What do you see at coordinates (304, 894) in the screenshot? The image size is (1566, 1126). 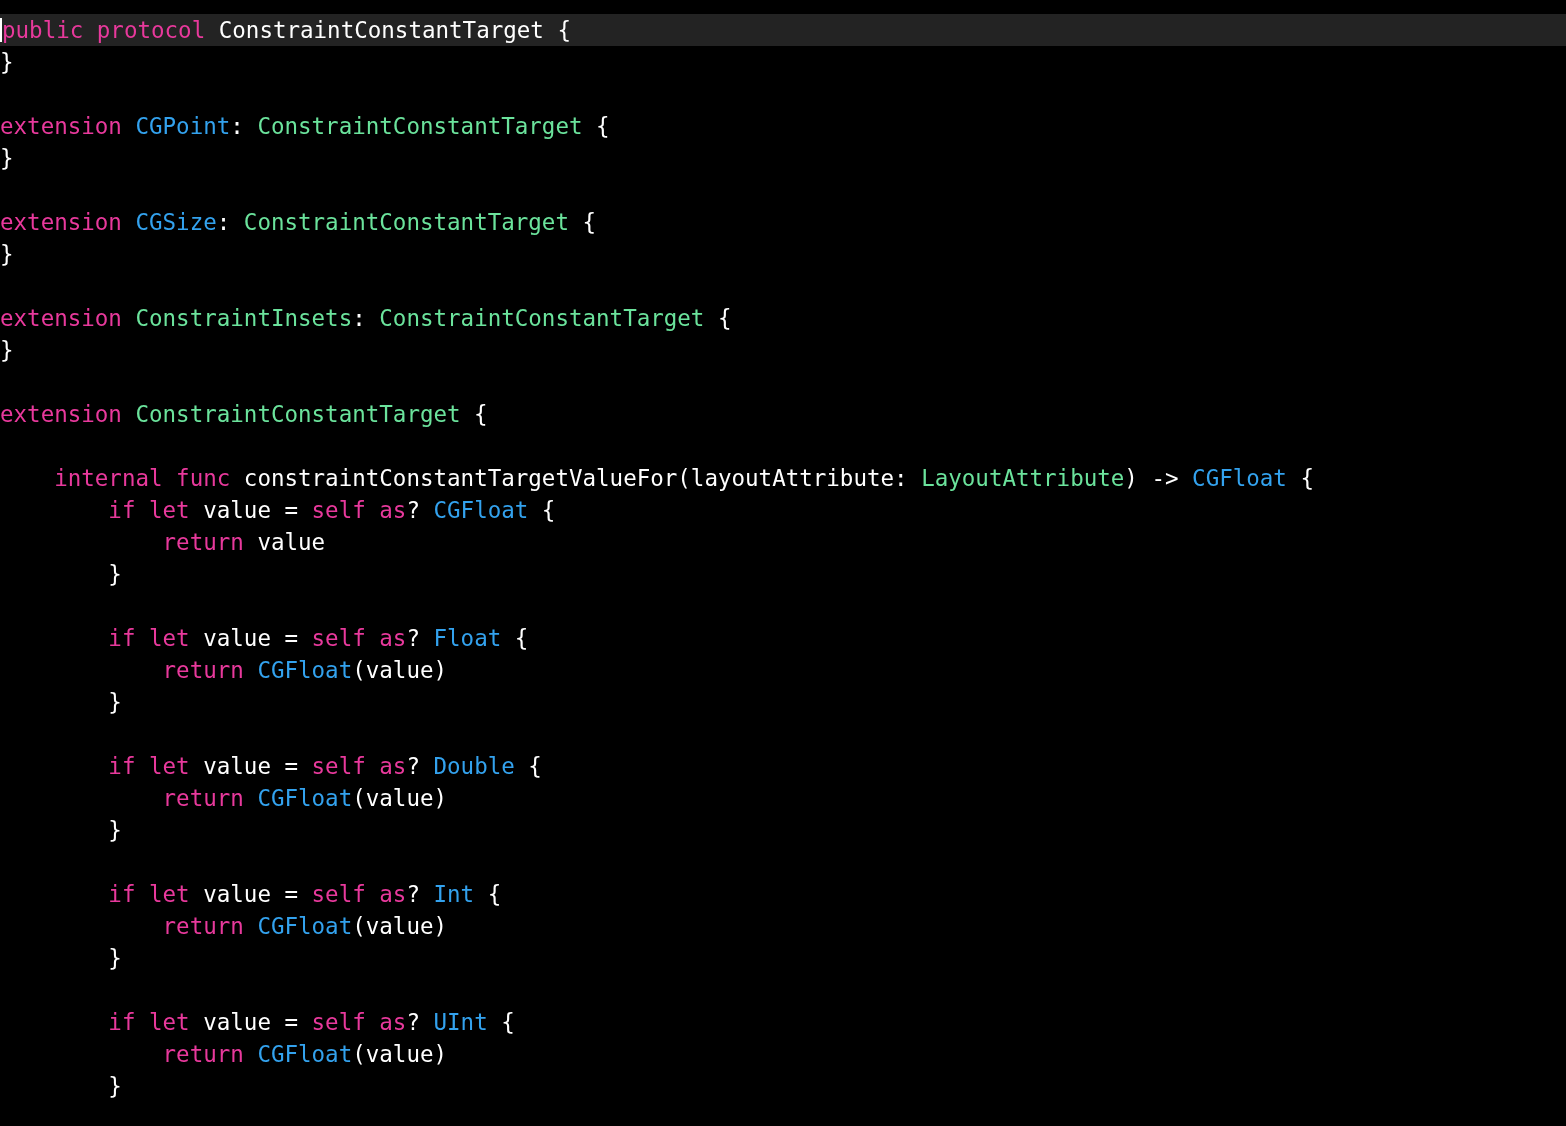 I see `code-line: if let value = self as? Int {` at bounding box center [304, 894].